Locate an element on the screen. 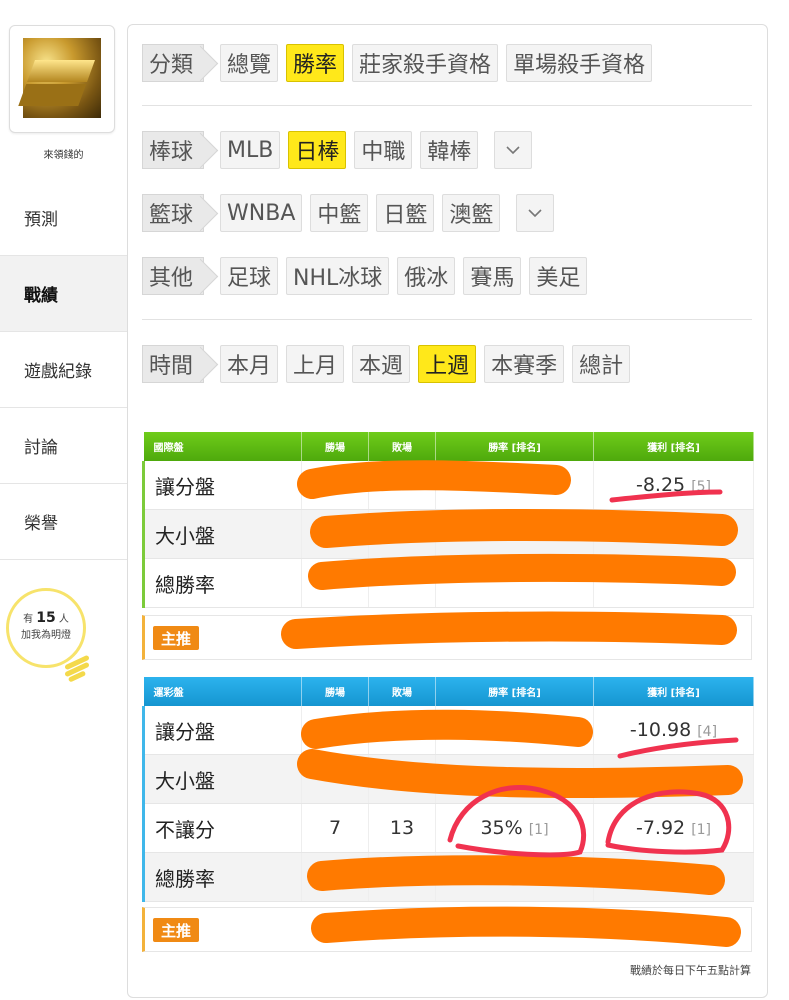  table-header-row: 國際盤 勝場 敗場 勝率 [排名] 獲利 [排名] is located at coordinates (448, 446).